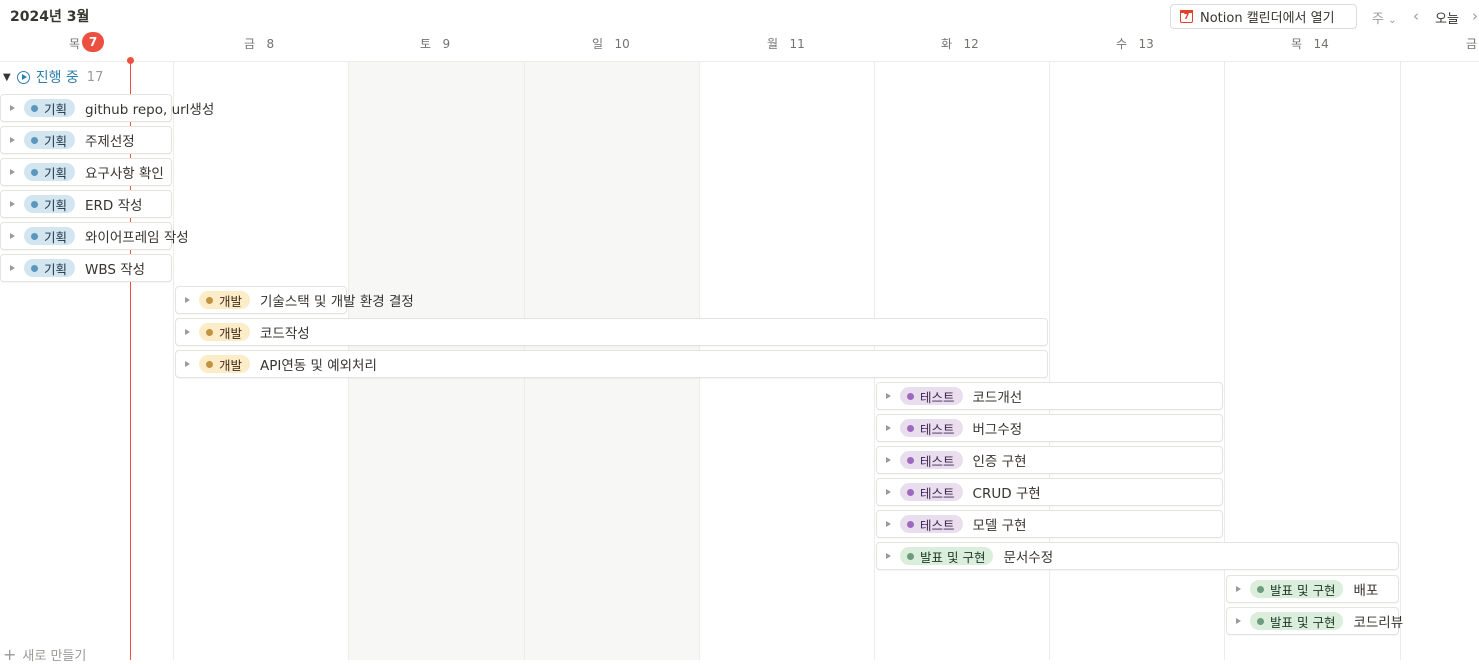 Image resolution: width=1479 pixels, height=664 pixels. What do you see at coordinates (1049, 396) in the screenshot?
I see `task-bar: 테스트 코드개선` at bounding box center [1049, 396].